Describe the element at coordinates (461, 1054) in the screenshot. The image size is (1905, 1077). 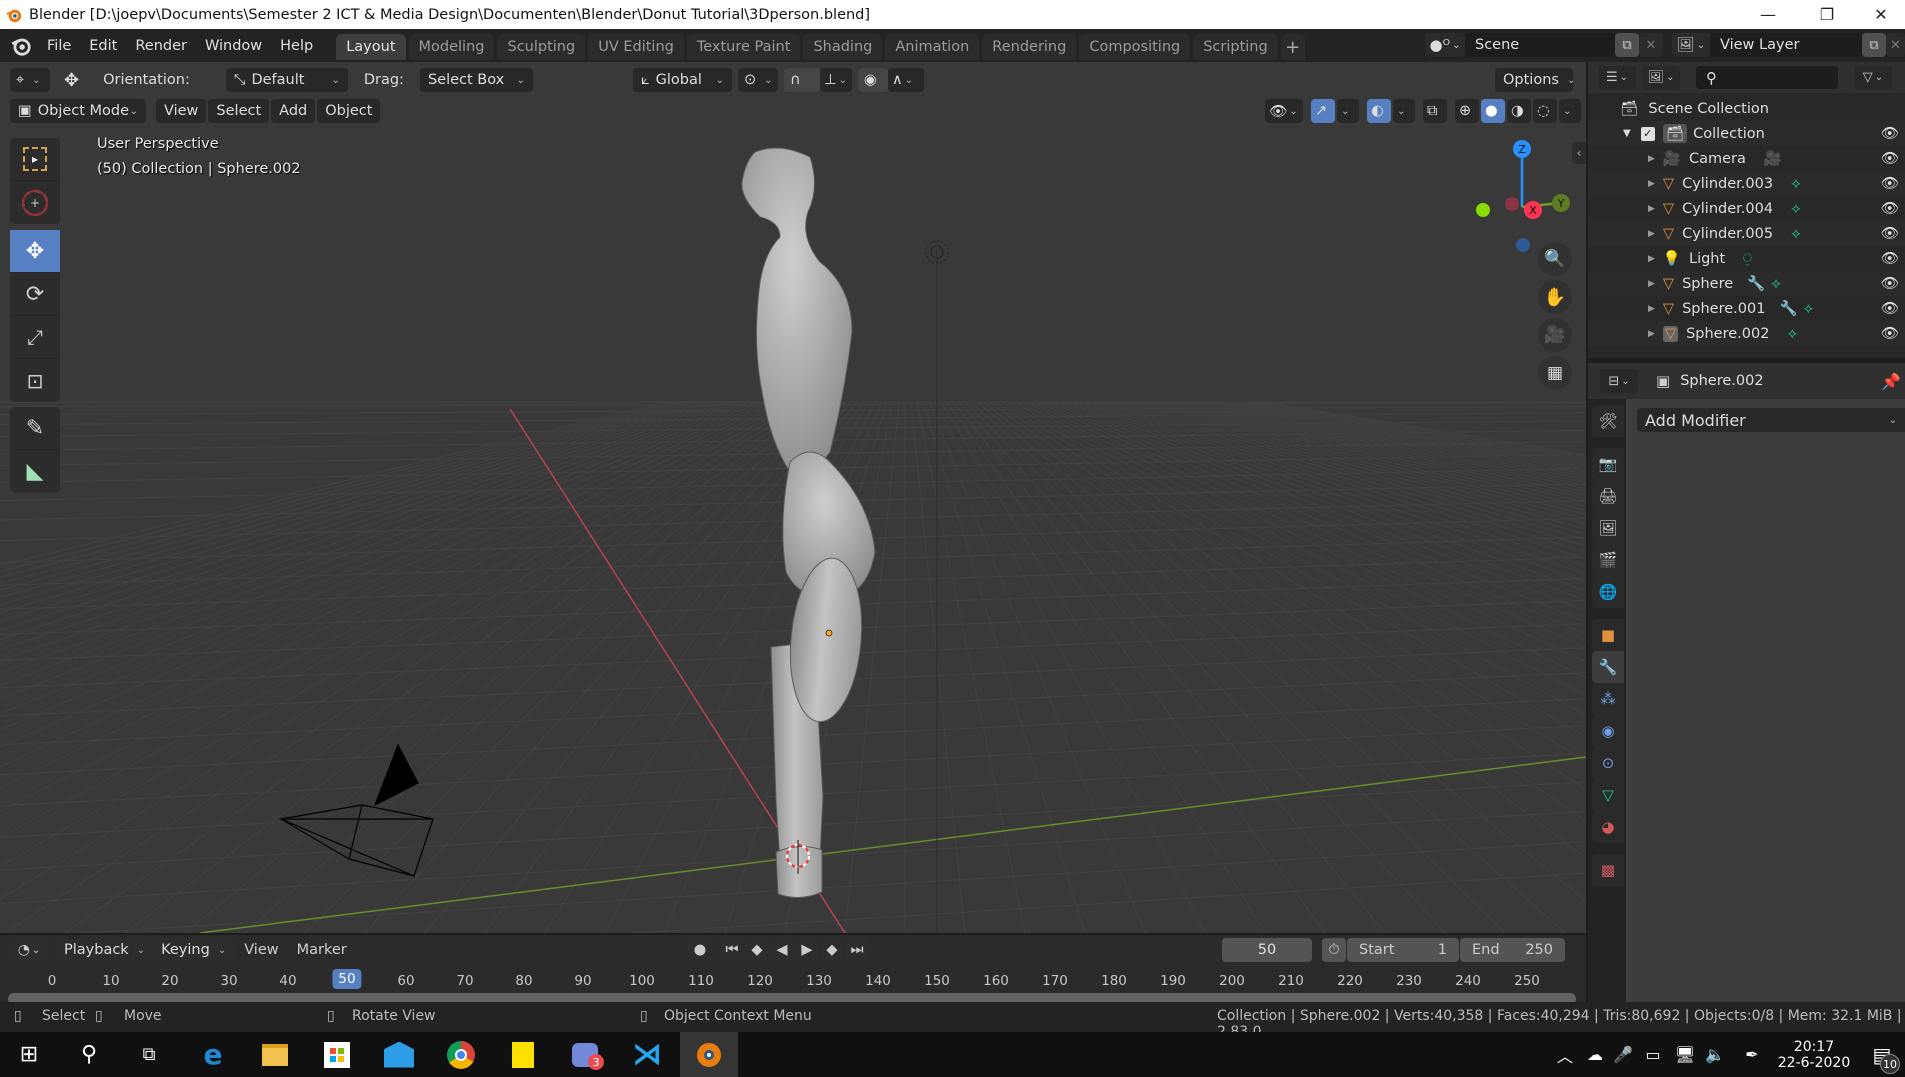
I see `chrome-app` at that location.